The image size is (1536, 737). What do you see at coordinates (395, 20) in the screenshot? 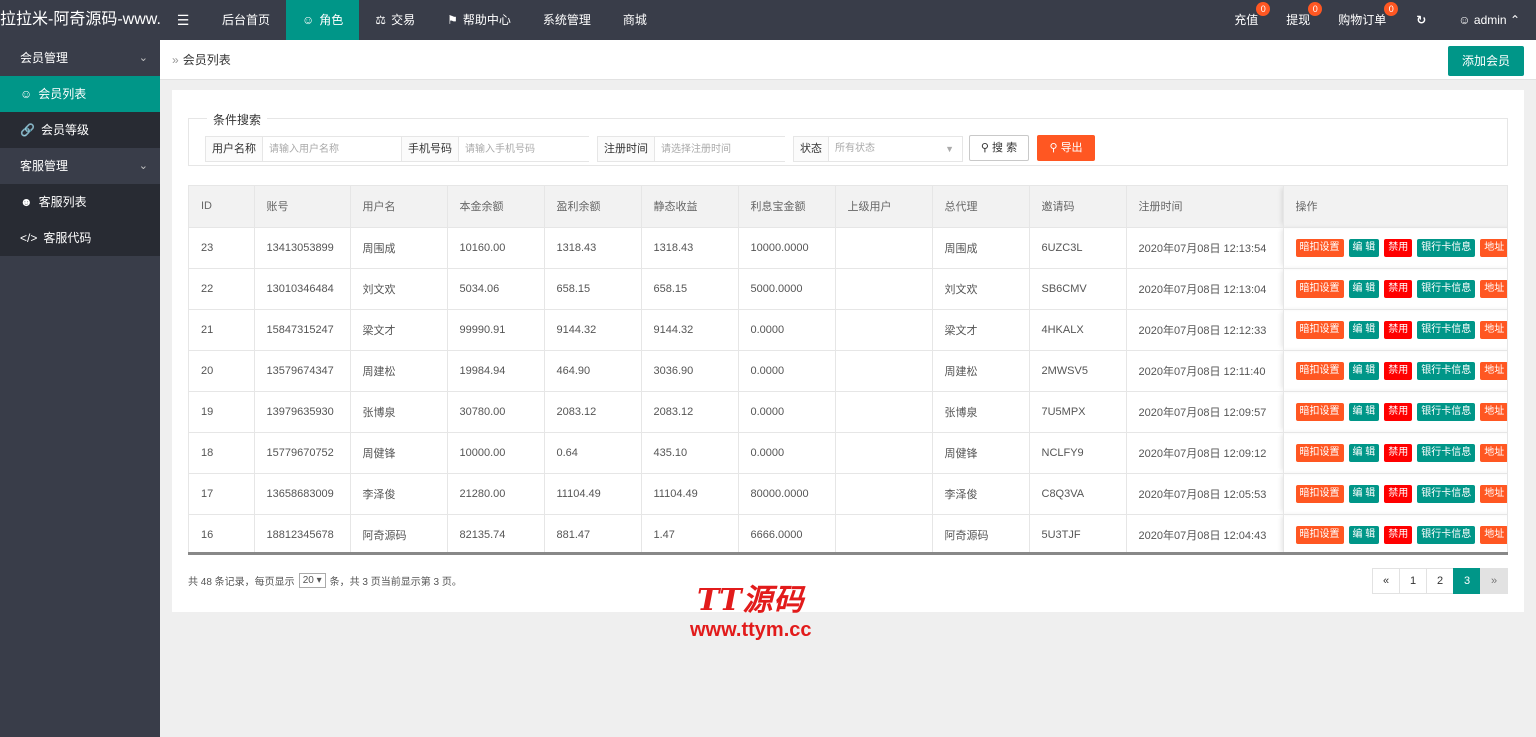
I see `nav-trade: ⚖ 交易` at bounding box center [395, 20].